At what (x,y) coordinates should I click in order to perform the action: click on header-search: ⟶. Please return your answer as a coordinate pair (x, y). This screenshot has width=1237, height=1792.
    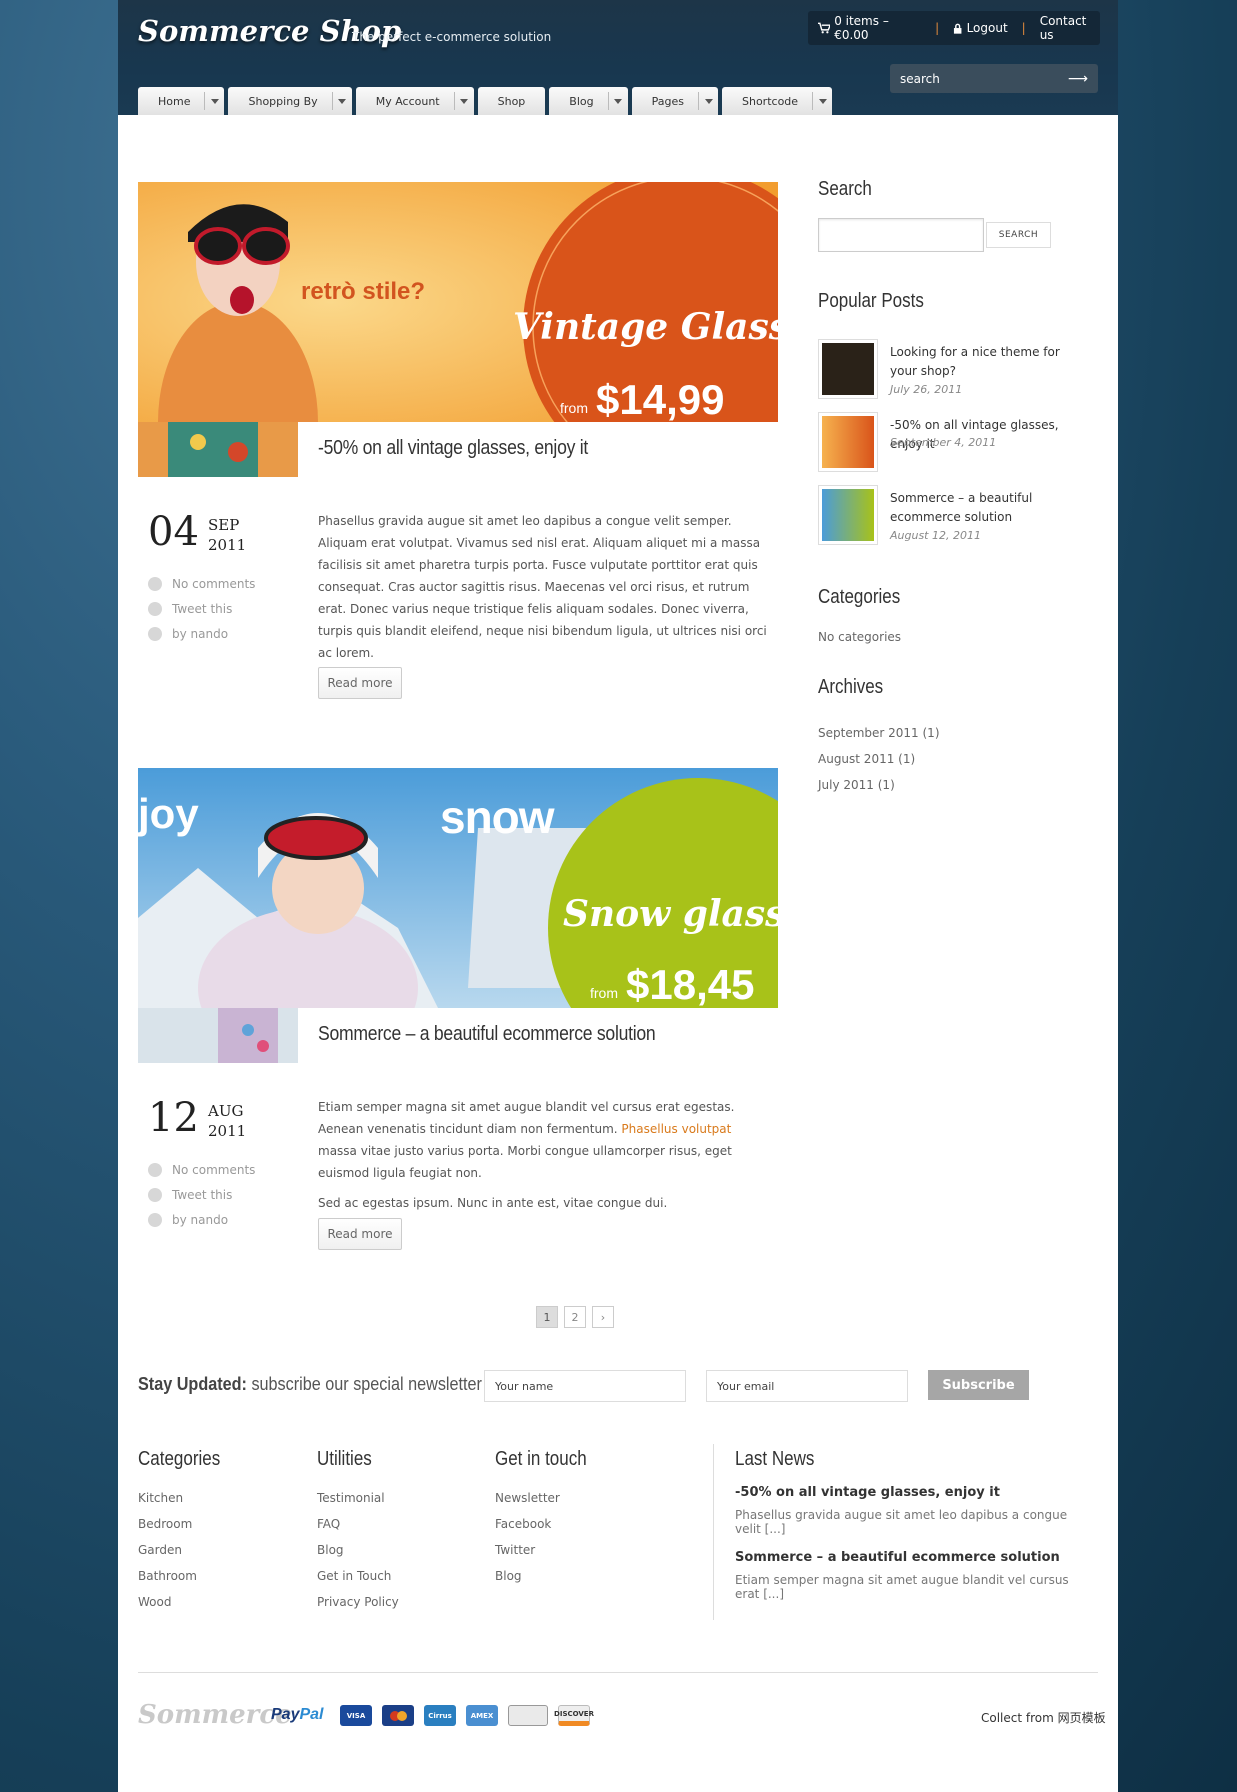
    Looking at the image, I should click on (994, 78).